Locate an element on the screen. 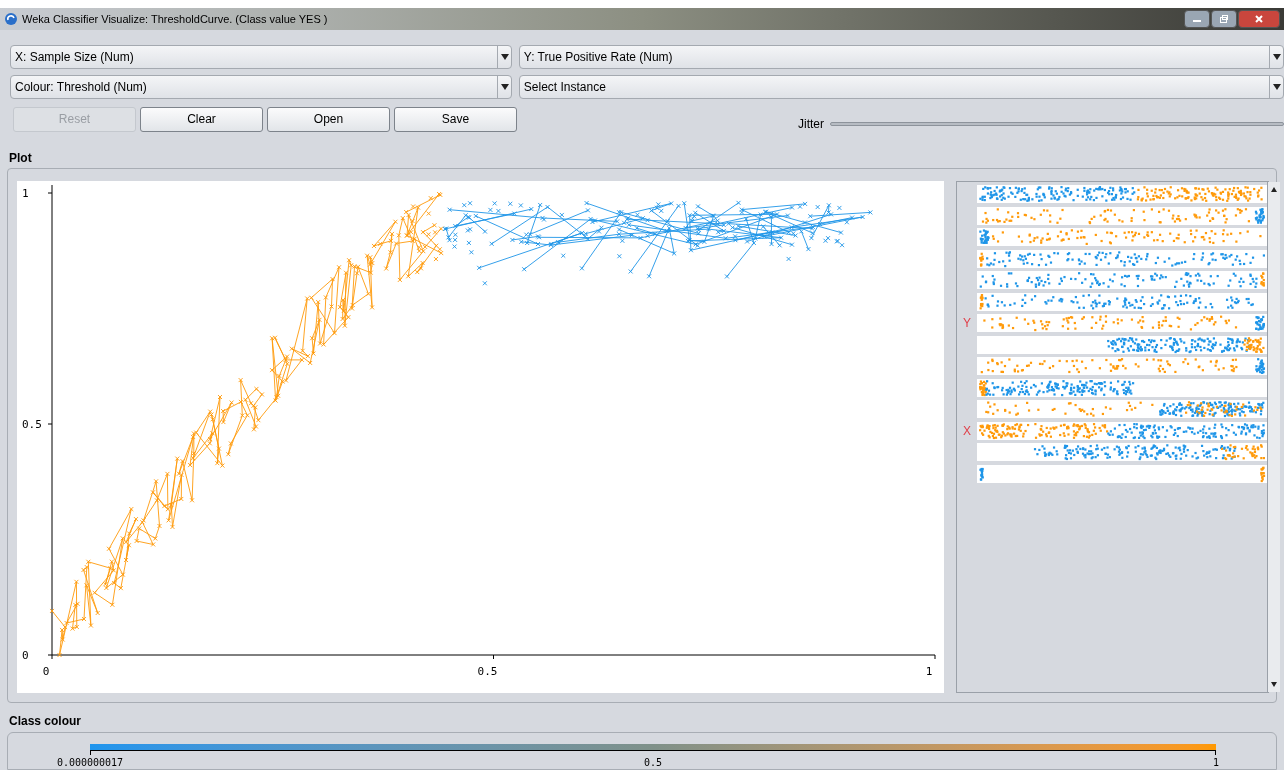  scale-tick-label: 0.5 is located at coordinates (653, 763).